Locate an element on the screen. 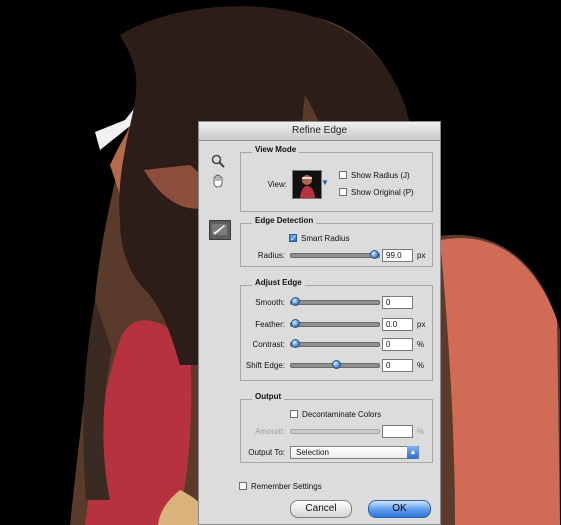 This screenshot has height=525, width=561. chevron-down-icon: ▼ is located at coordinates (325, 184).